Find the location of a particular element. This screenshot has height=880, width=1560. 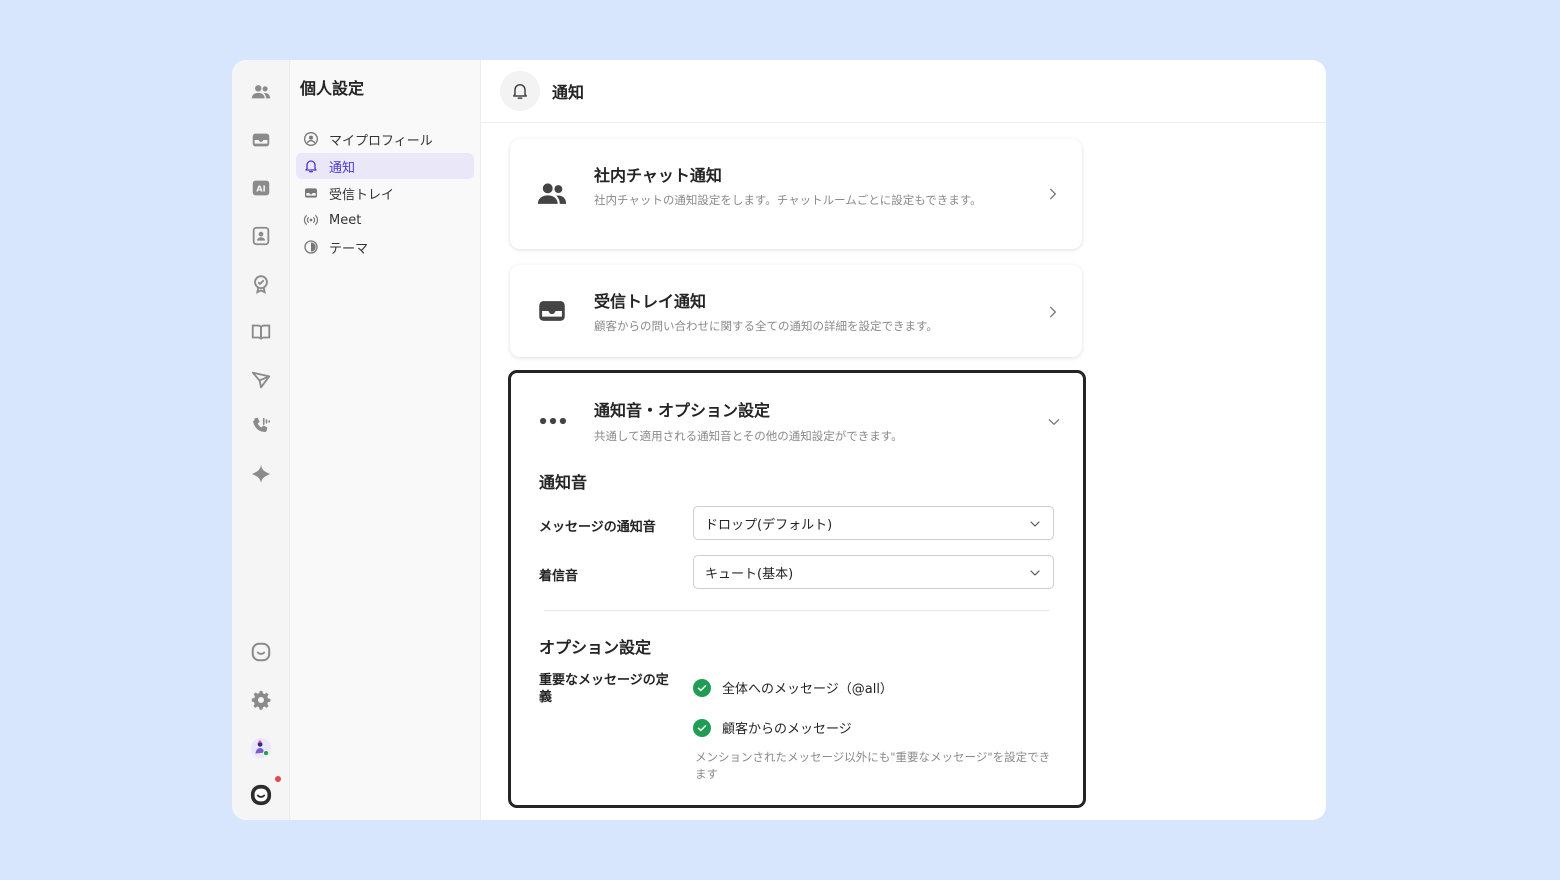

settings-rail-button is located at coordinates (261, 700).